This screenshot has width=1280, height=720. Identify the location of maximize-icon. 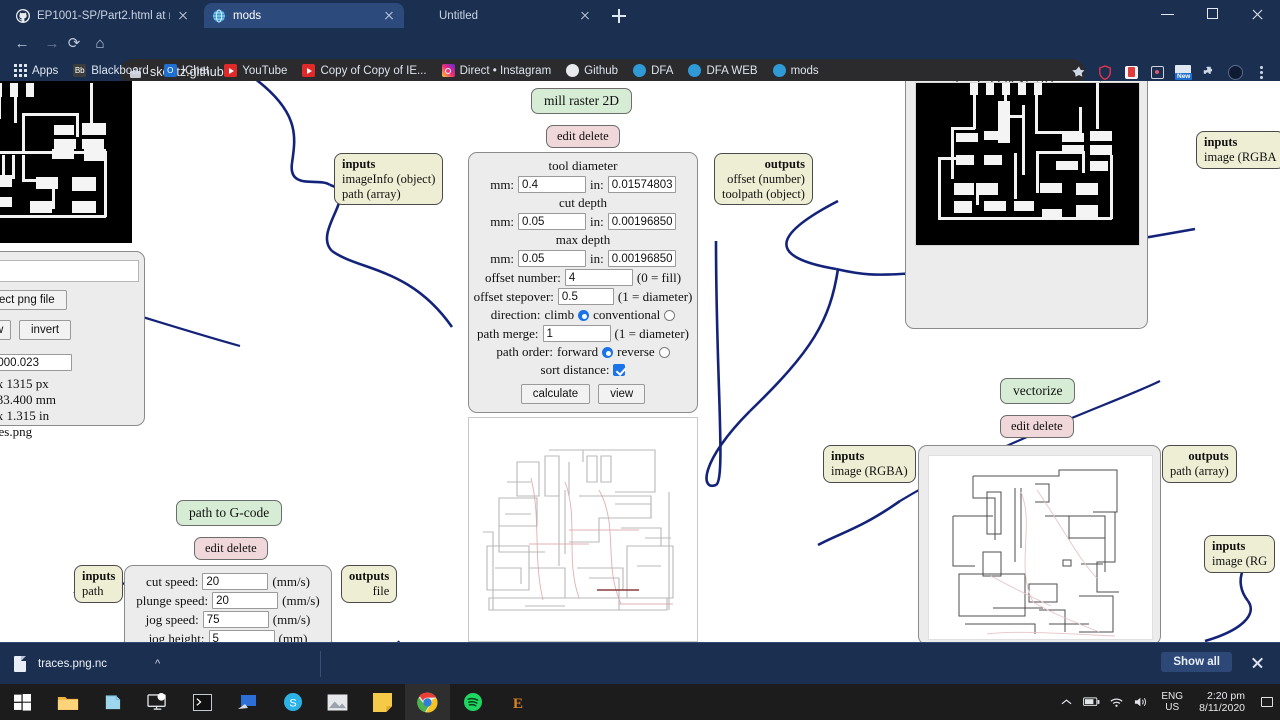
(1212, 14).